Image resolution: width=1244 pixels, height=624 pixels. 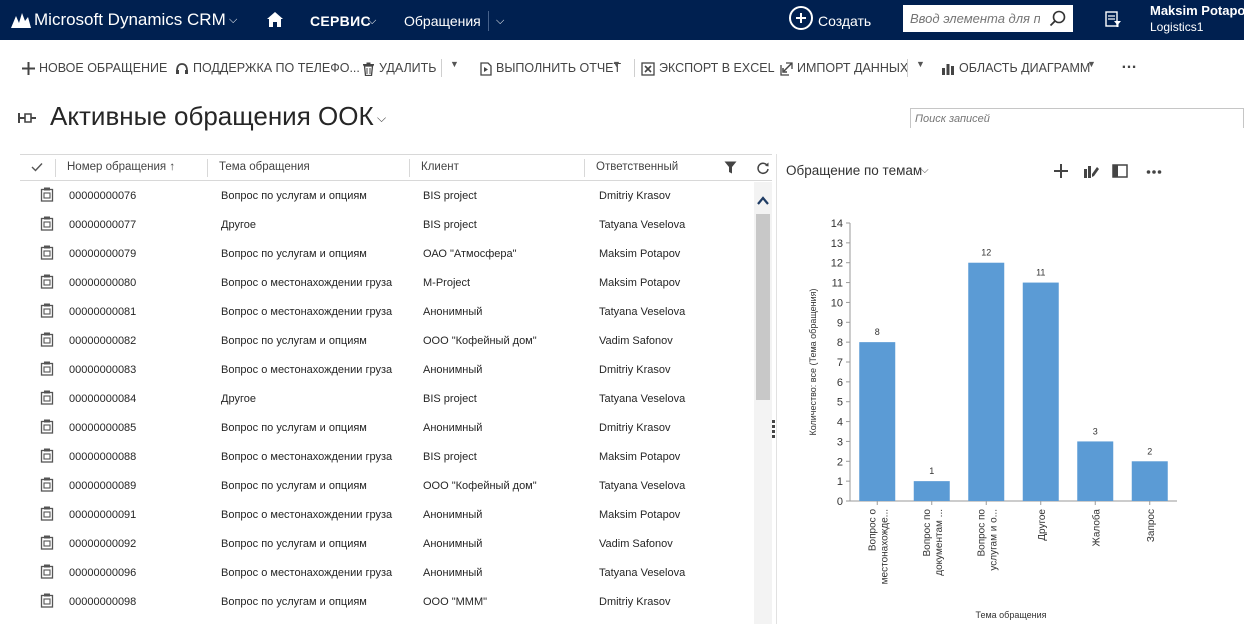 What do you see at coordinates (446, 283) in the screenshot?
I see `cell-customer: M-Project` at bounding box center [446, 283].